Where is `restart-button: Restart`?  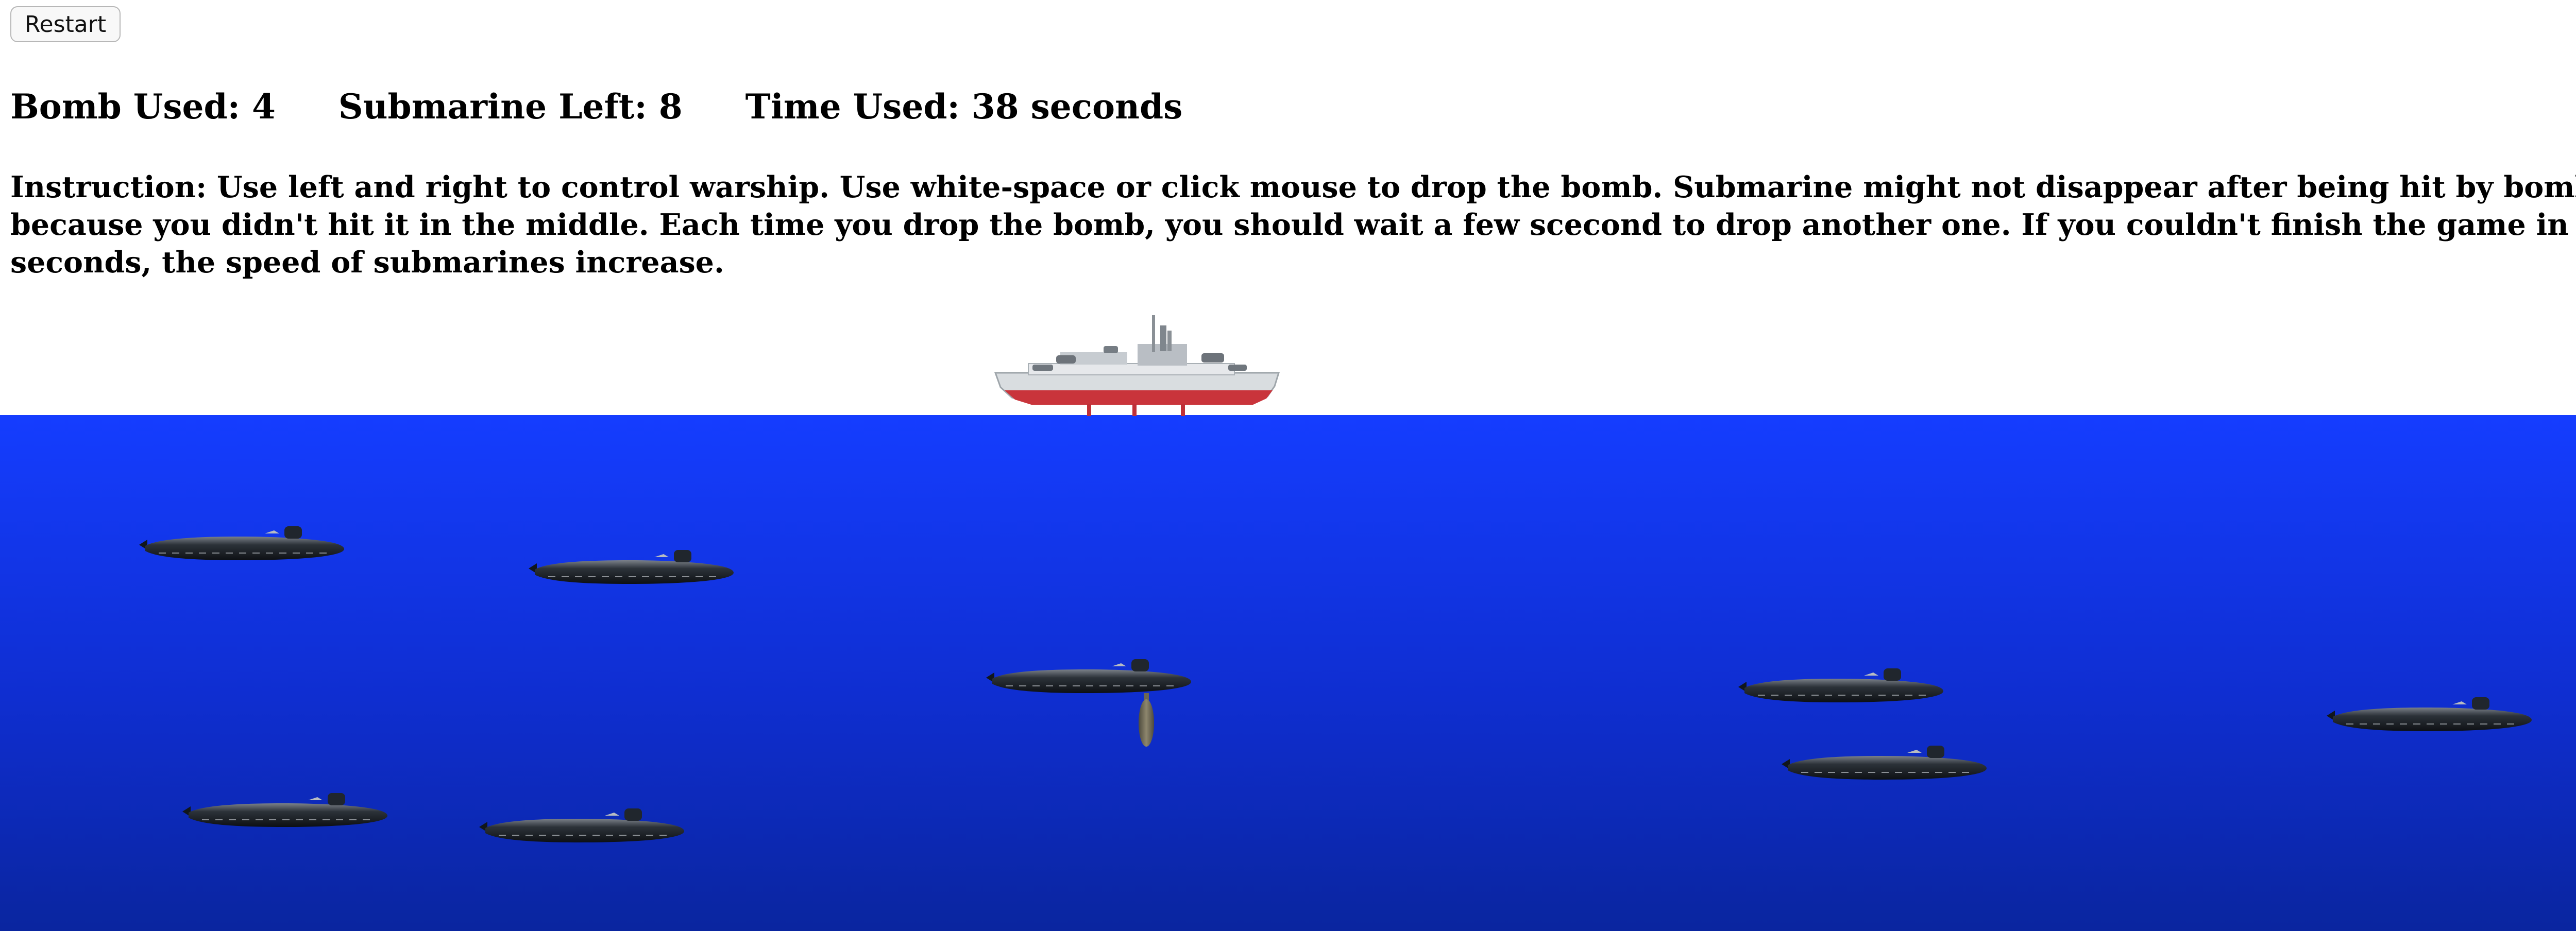
restart-button: Restart is located at coordinates (65, 24).